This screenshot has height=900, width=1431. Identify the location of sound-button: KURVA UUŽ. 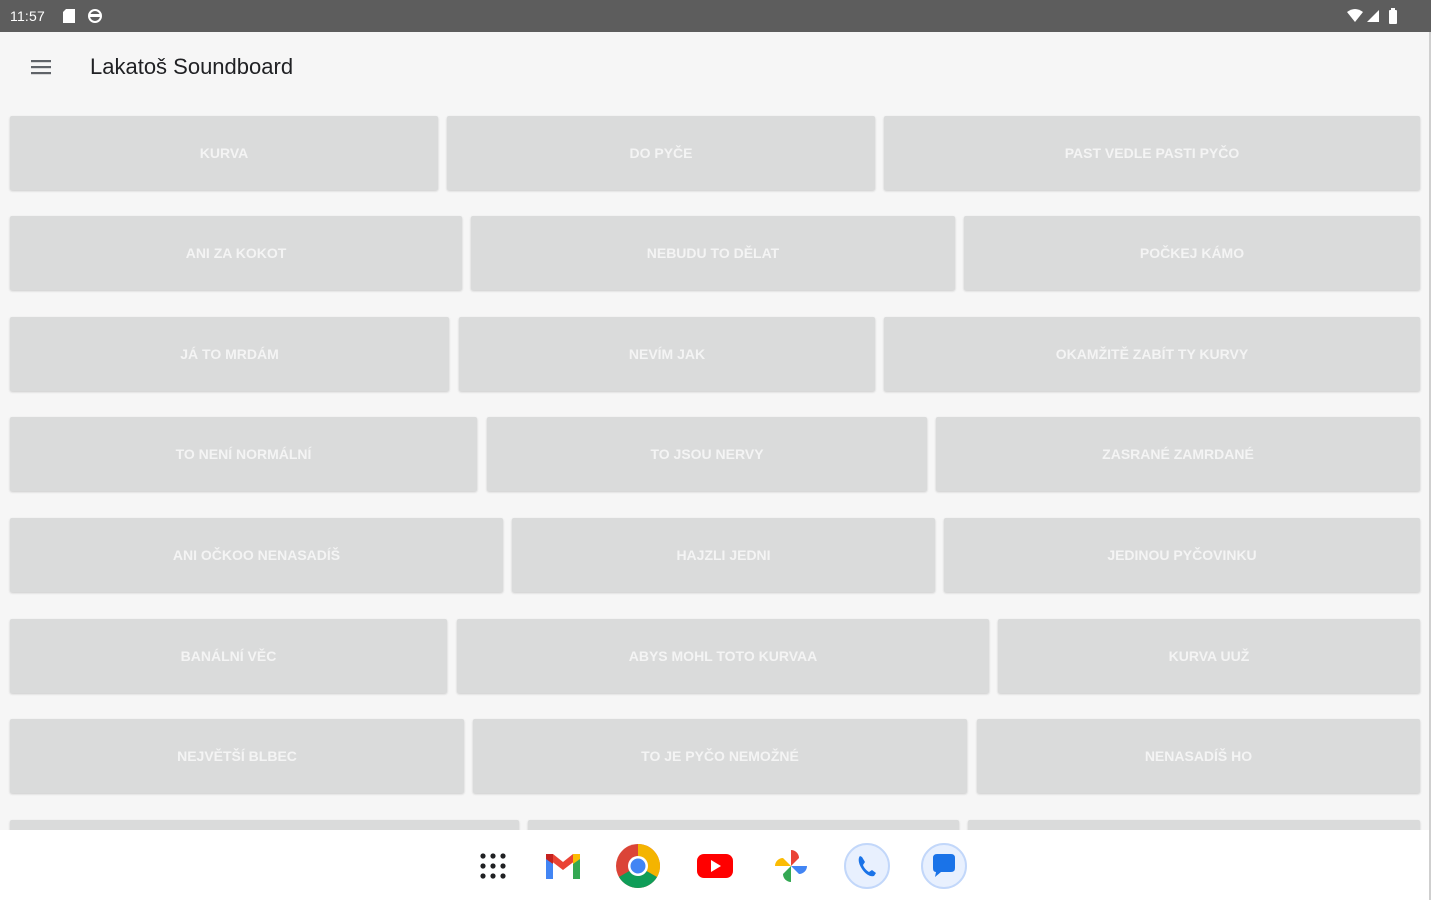
(1209, 656).